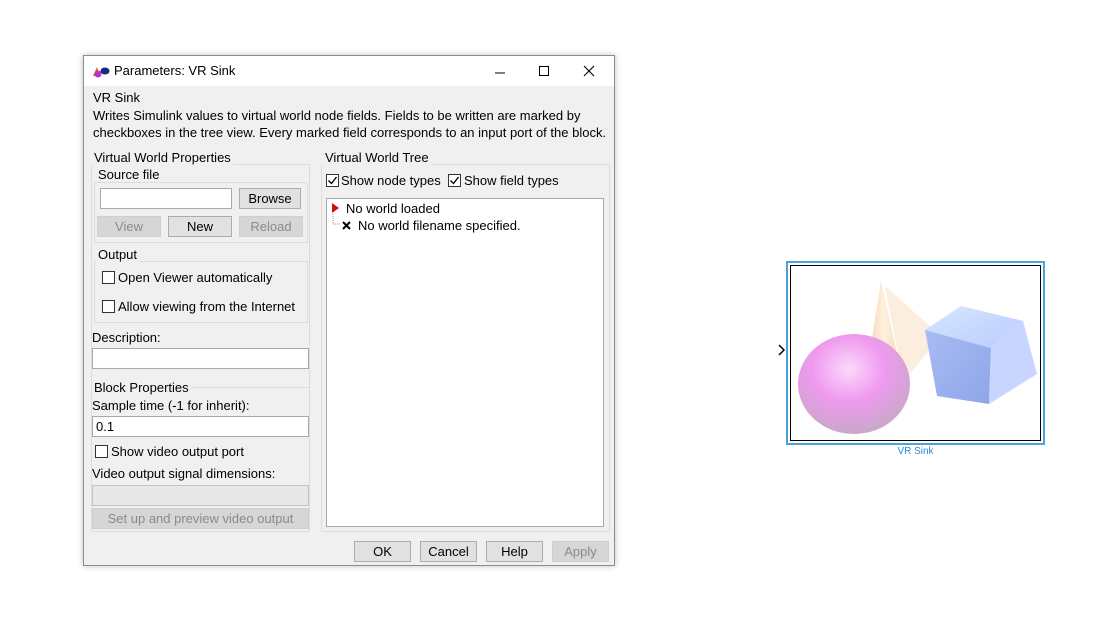 Image resolution: width=1109 pixels, height=632 pixels. I want to click on close-button, so click(589, 71).